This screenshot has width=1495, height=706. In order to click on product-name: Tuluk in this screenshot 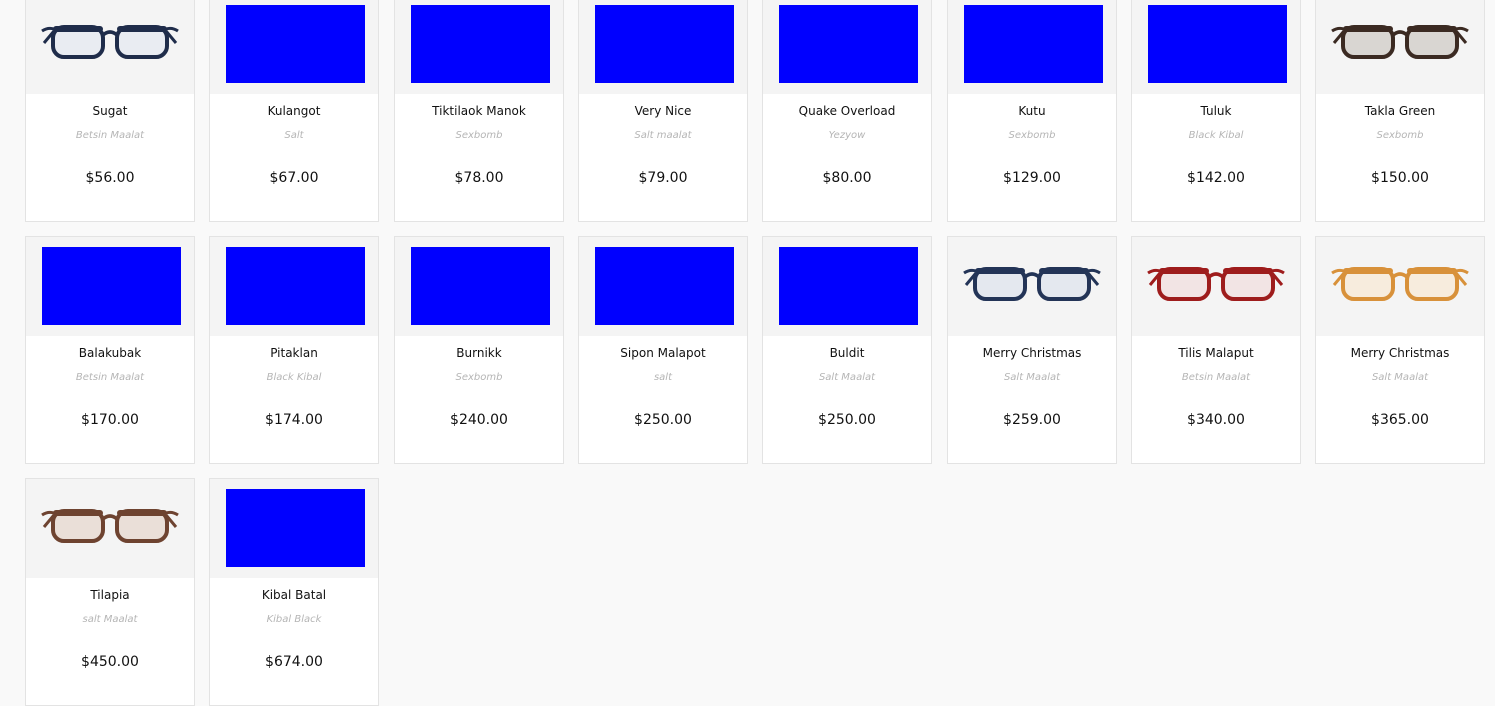, I will do `click(1216, 111)`.